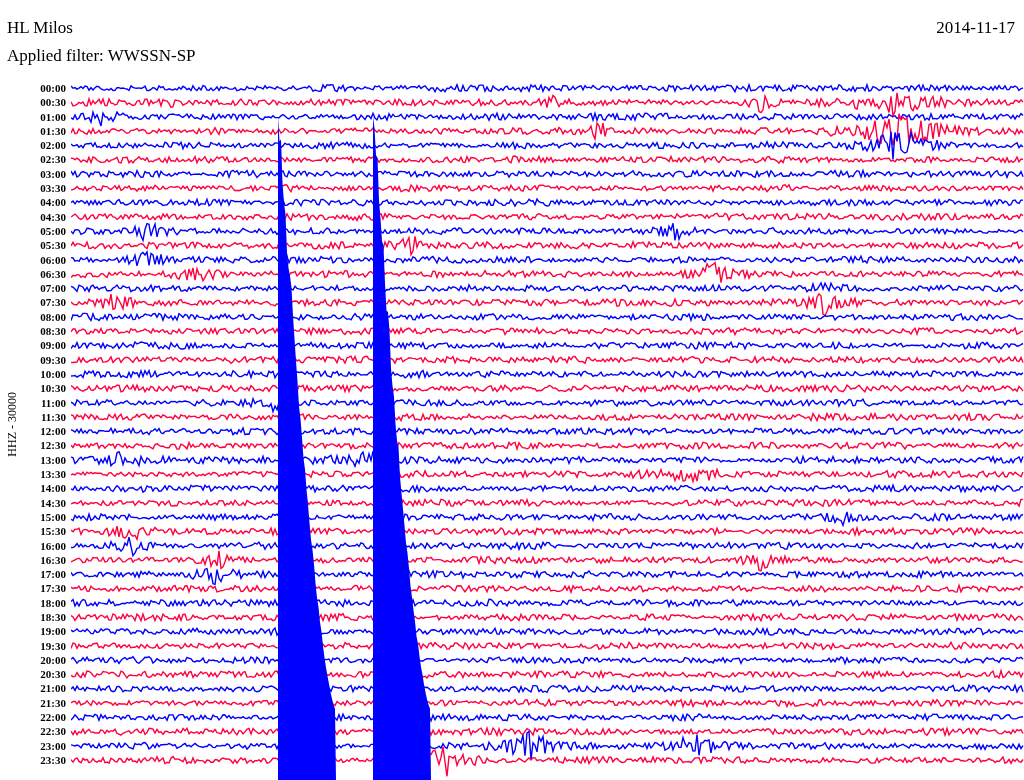 This screenshot has height=780, width=1024. I want to click on time-label: 06:00, so click(53, 259).